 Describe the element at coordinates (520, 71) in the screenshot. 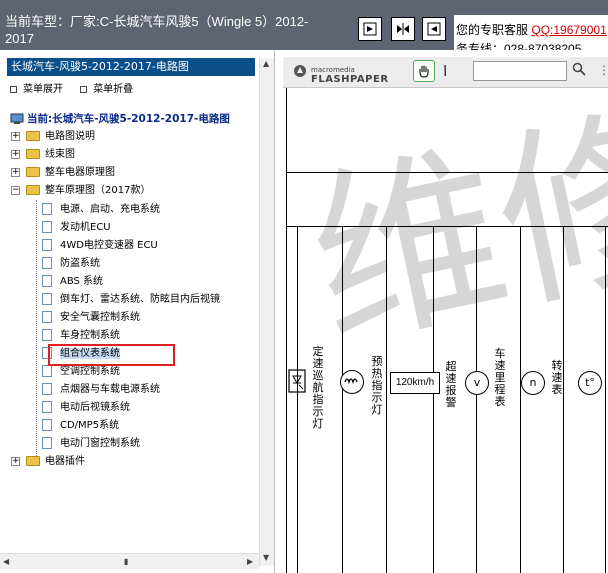

I see `search-input` at that location.